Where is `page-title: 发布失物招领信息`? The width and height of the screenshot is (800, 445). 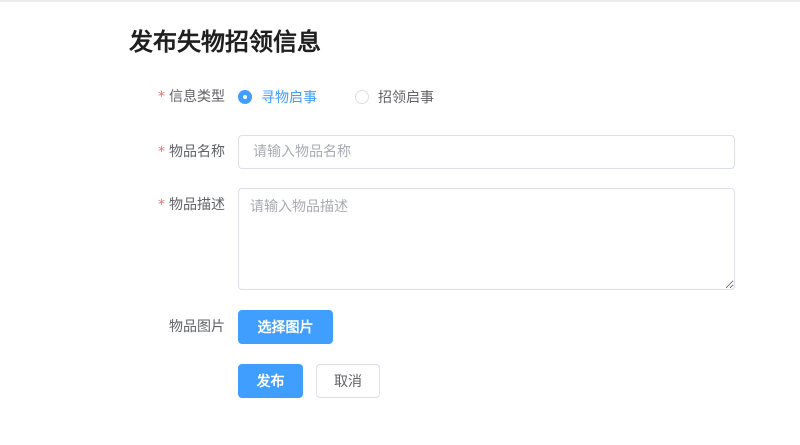
page-title: 发布失物招领信息 is located at coordinates (225, 42).